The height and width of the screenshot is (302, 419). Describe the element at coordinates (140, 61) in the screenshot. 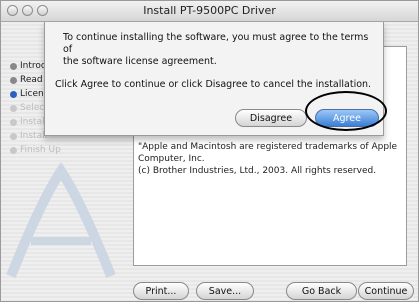

I see `sheet-message-line2: the software license agreement.` at that location.